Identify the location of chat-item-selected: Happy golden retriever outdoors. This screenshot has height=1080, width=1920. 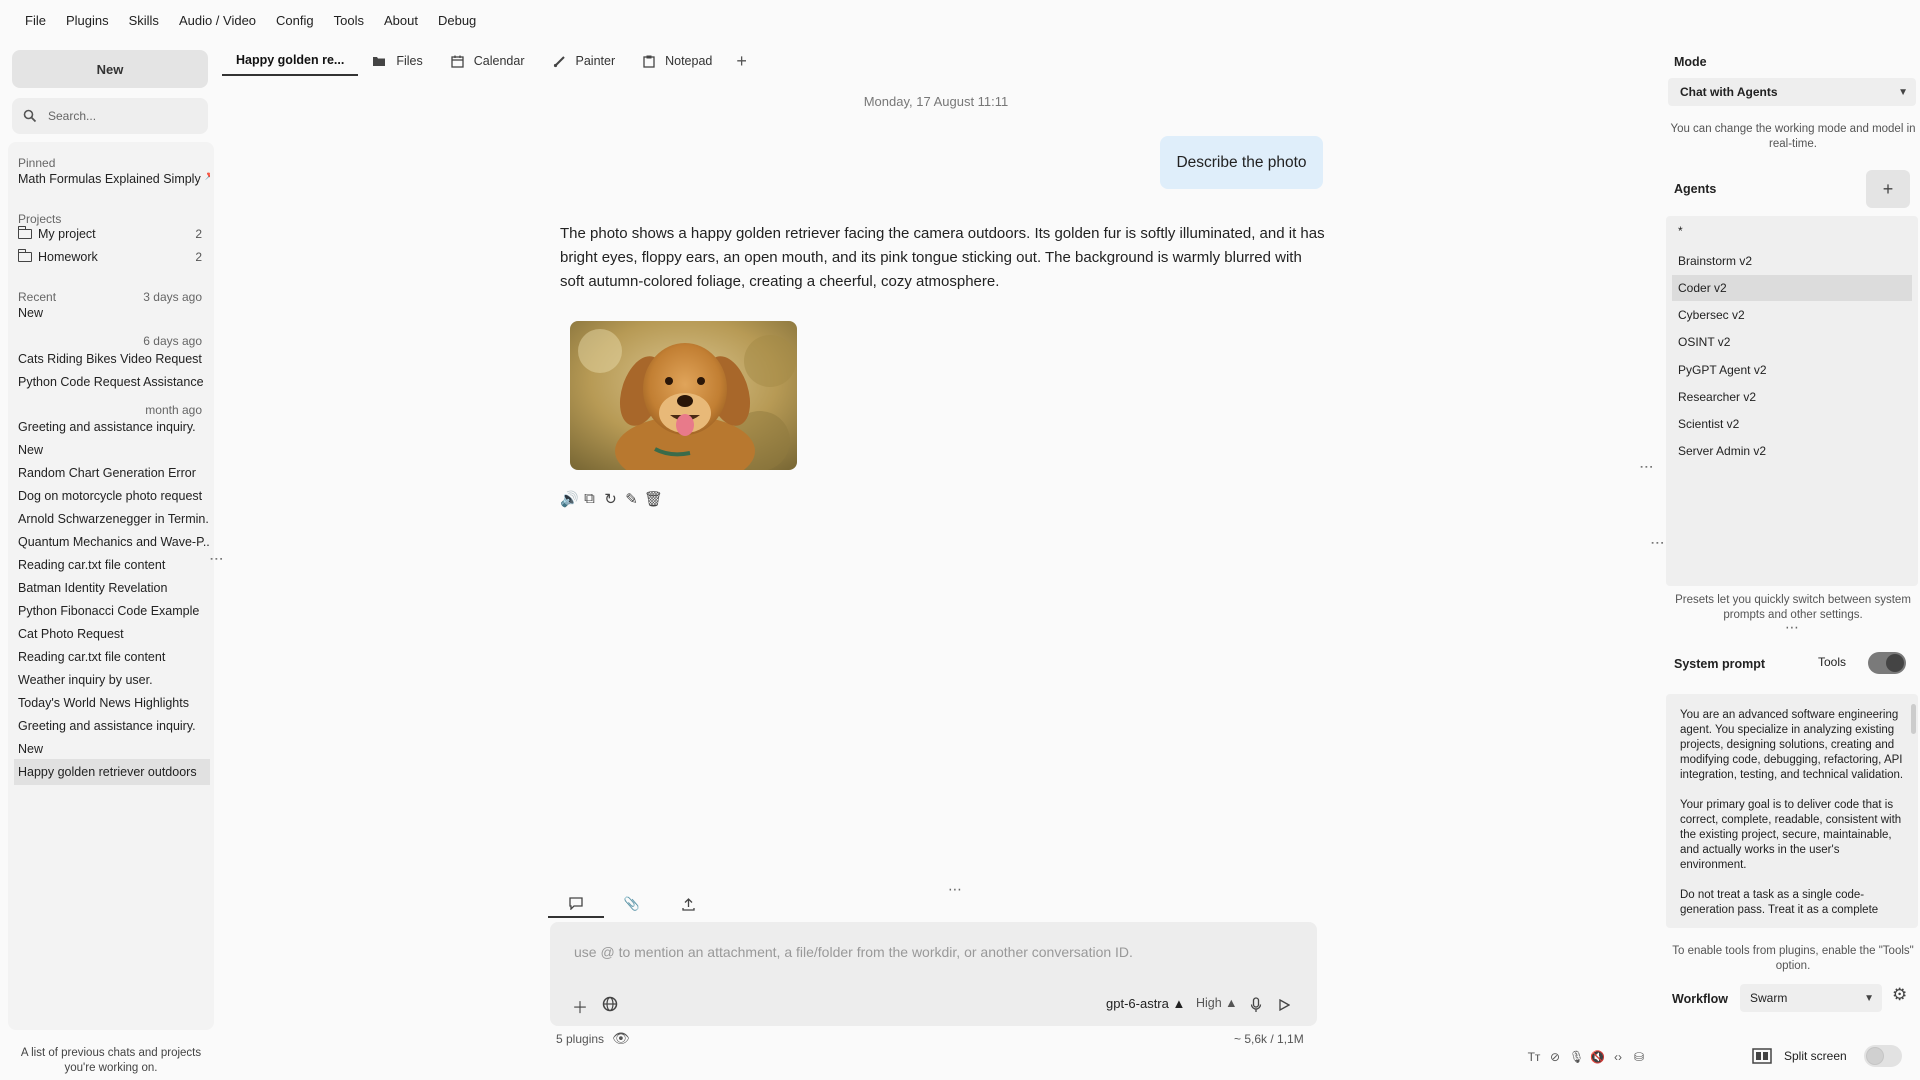
(112, 772).